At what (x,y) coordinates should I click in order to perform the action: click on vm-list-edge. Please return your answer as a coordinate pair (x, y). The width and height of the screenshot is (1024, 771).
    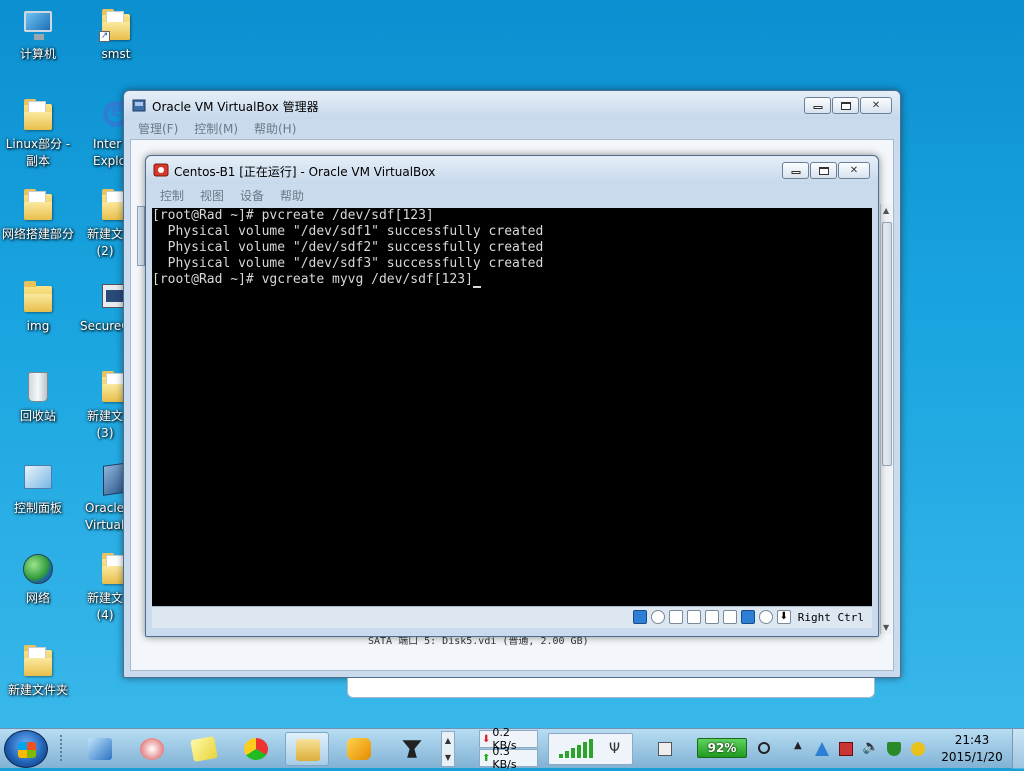
    Looking at the image, I should click on (141, 236).